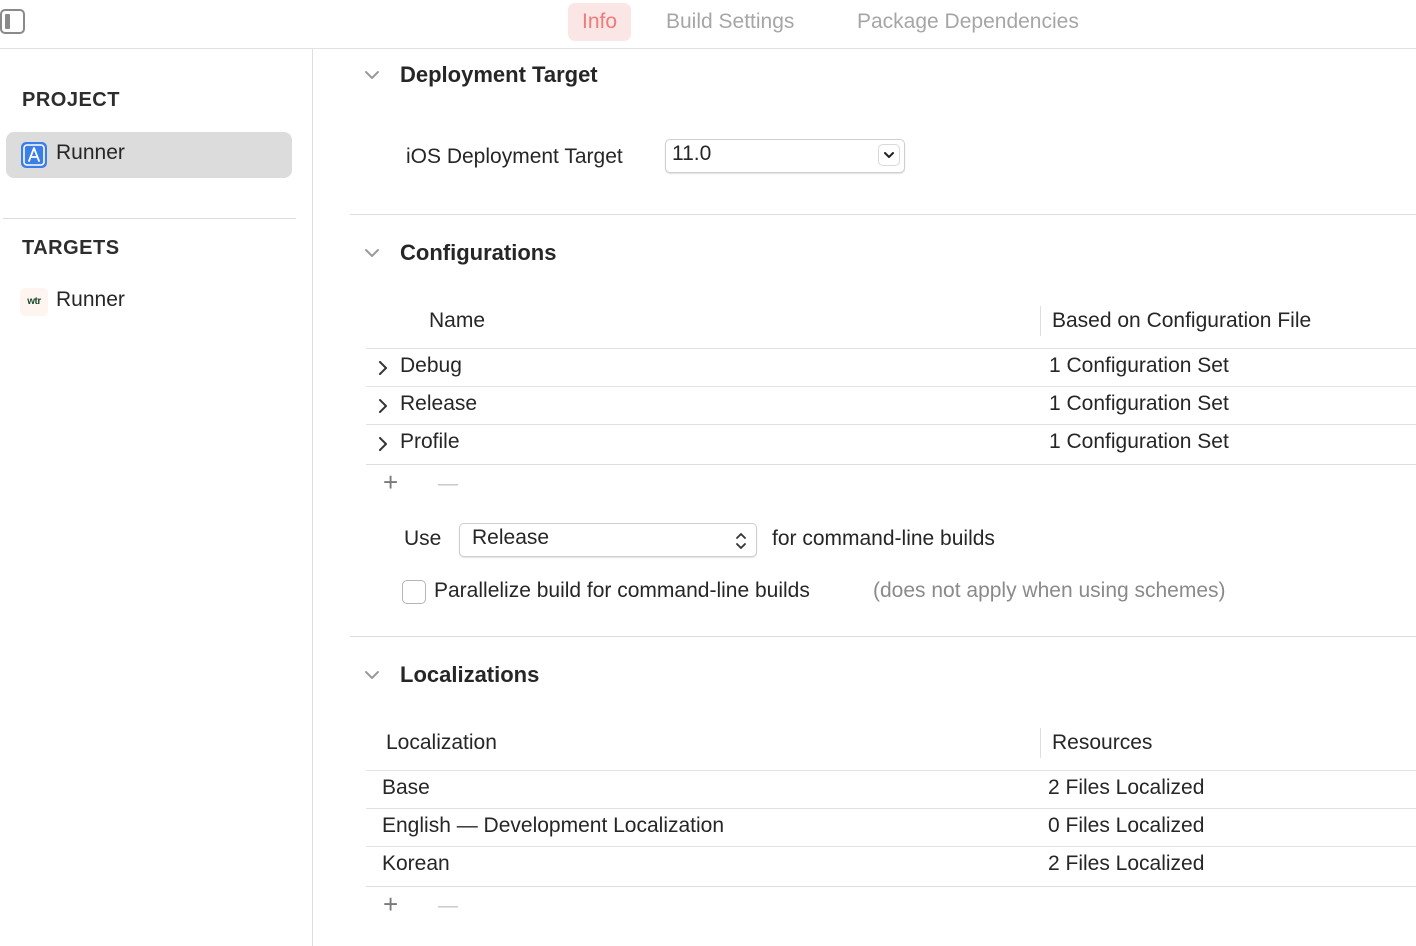  I want to click on sidebar-item-project-runner: Runner, so click(149, 155).